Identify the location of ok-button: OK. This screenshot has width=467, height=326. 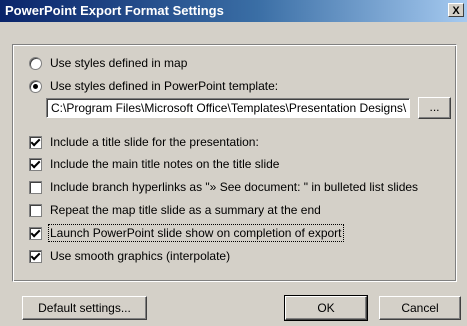
(326, 308).